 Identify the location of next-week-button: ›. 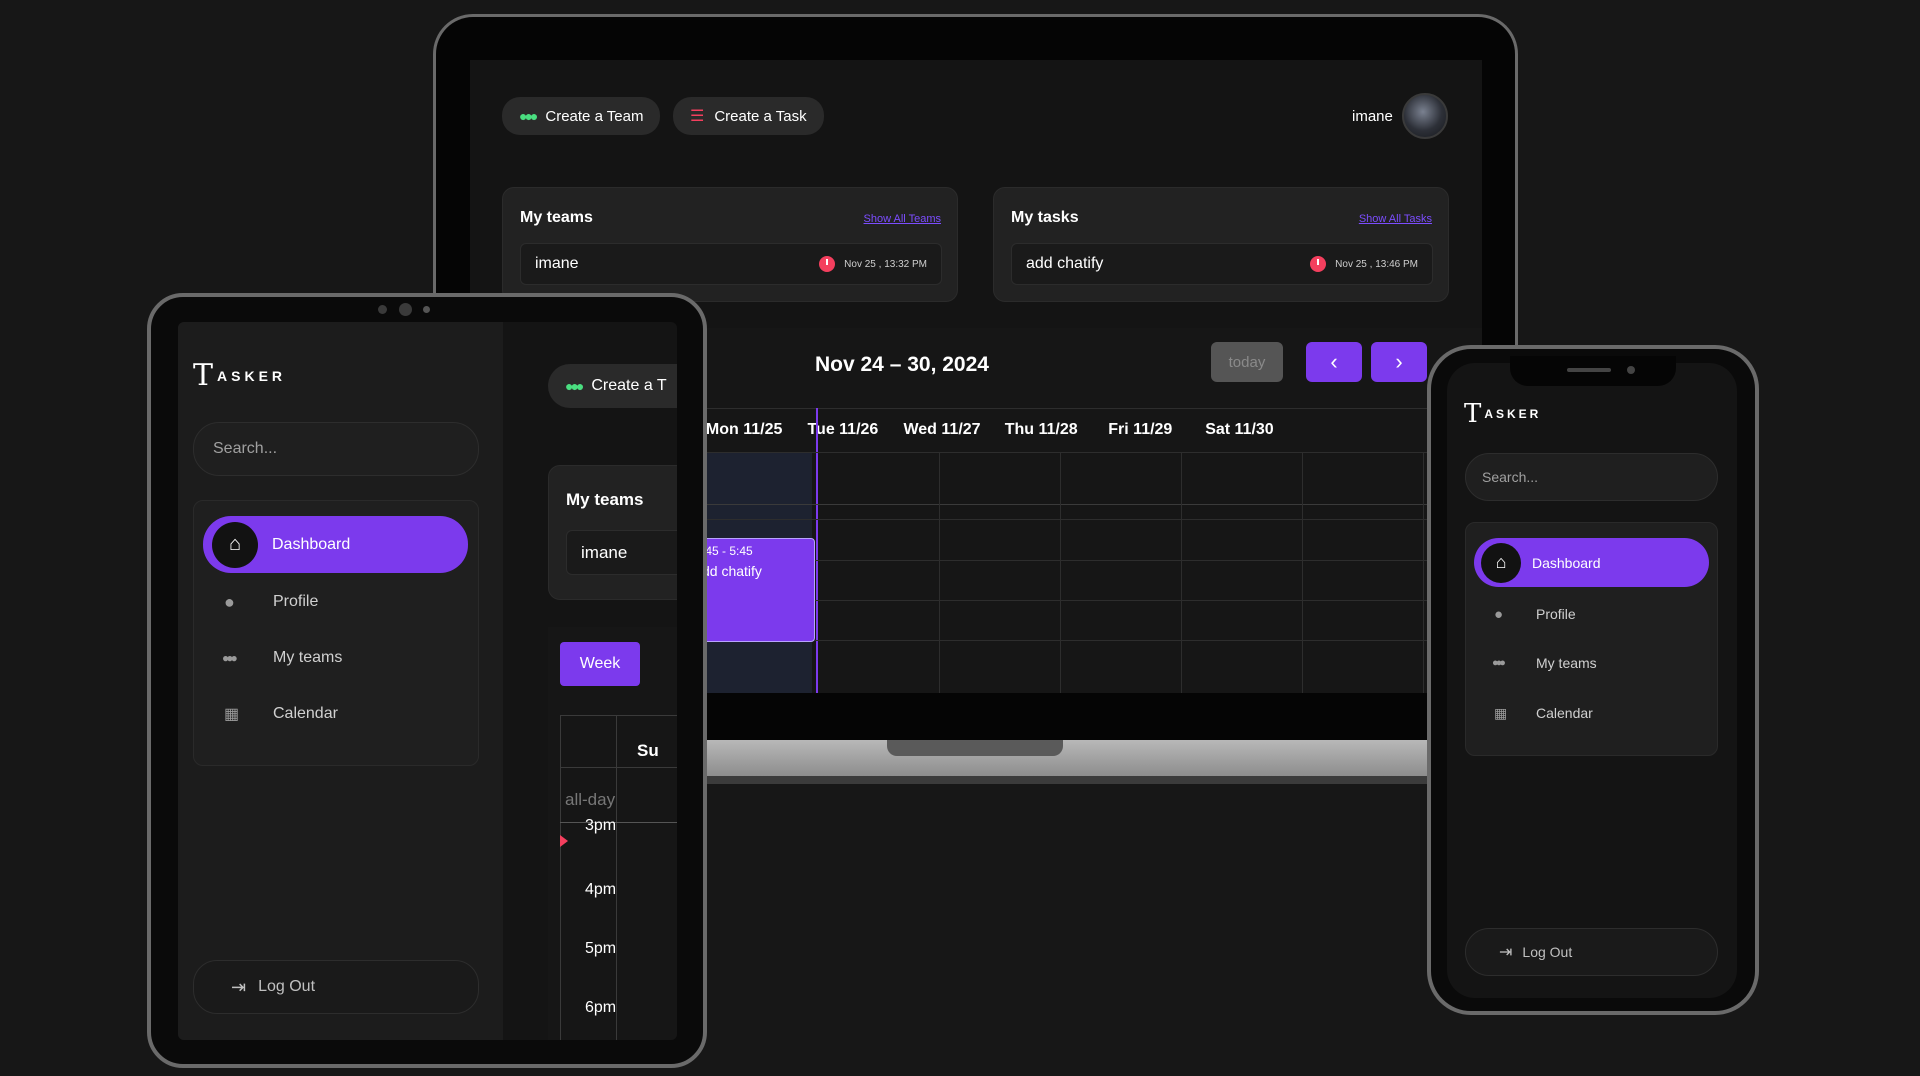
(1399, 362).